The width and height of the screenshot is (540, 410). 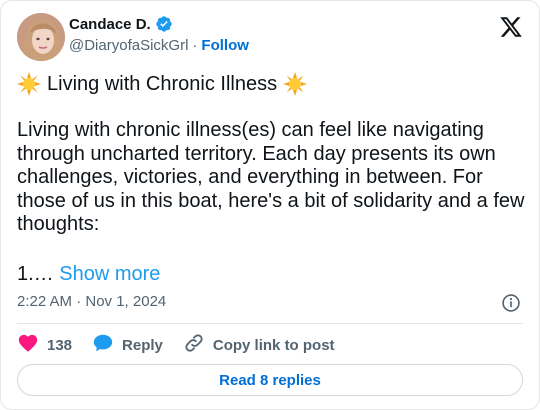 I want to click on tweet-title: Living with Chronic Illness, so click(x=162, y=84).